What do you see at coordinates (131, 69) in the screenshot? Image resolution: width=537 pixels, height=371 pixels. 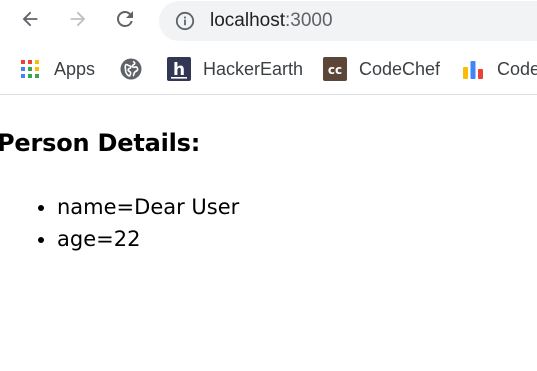 I see `globe-icon` at bounding box center [131, 69].